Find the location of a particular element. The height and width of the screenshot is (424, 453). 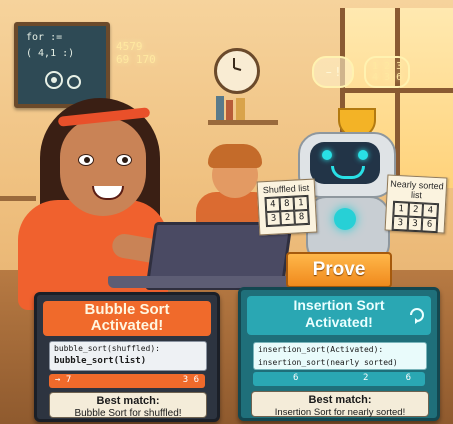

insertion-sort-title: Insertion Sort is located at coordinates (339, 305).